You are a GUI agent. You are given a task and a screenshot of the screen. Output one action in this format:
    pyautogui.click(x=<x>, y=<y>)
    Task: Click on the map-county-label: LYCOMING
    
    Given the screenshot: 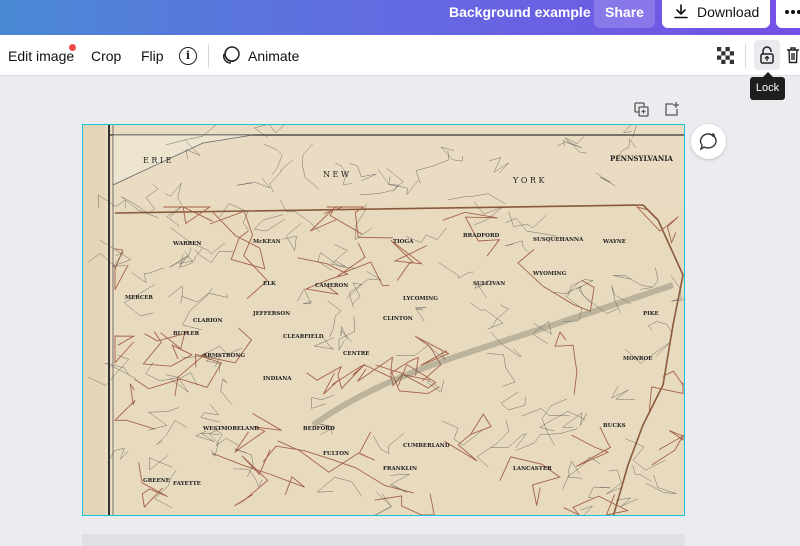 What is the action you would take?
    pyautogui.click(x=420, y=299)
    